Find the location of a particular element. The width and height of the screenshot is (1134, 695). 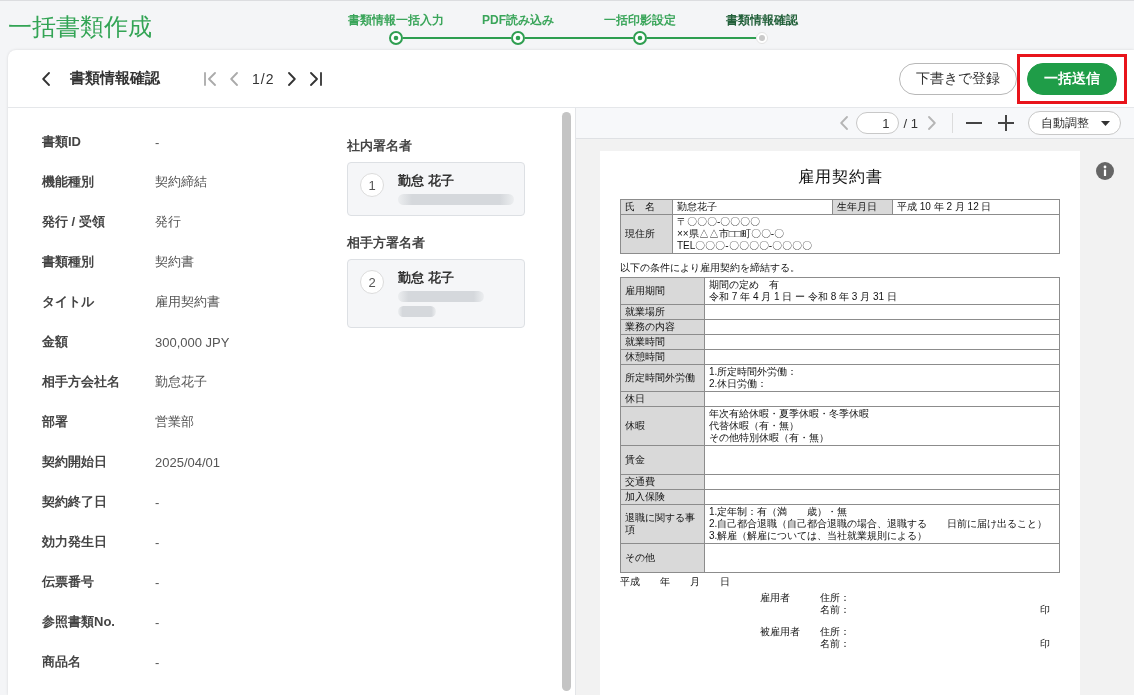

page-input: 1 is located at coordinates (877, 123).